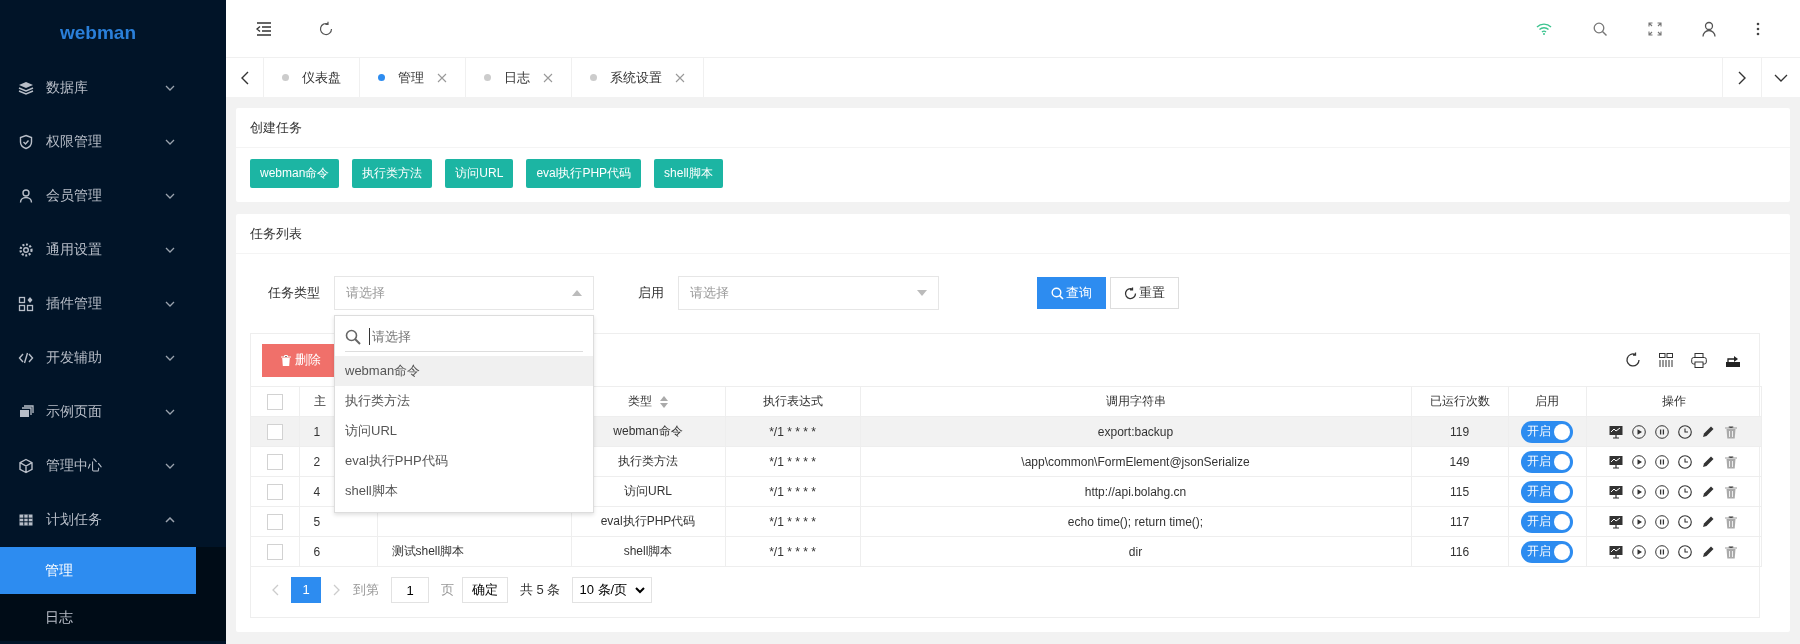  Describe the element at coordinates (1655, 28) in the screenshot. I see `fullscreen-icon` at that location.